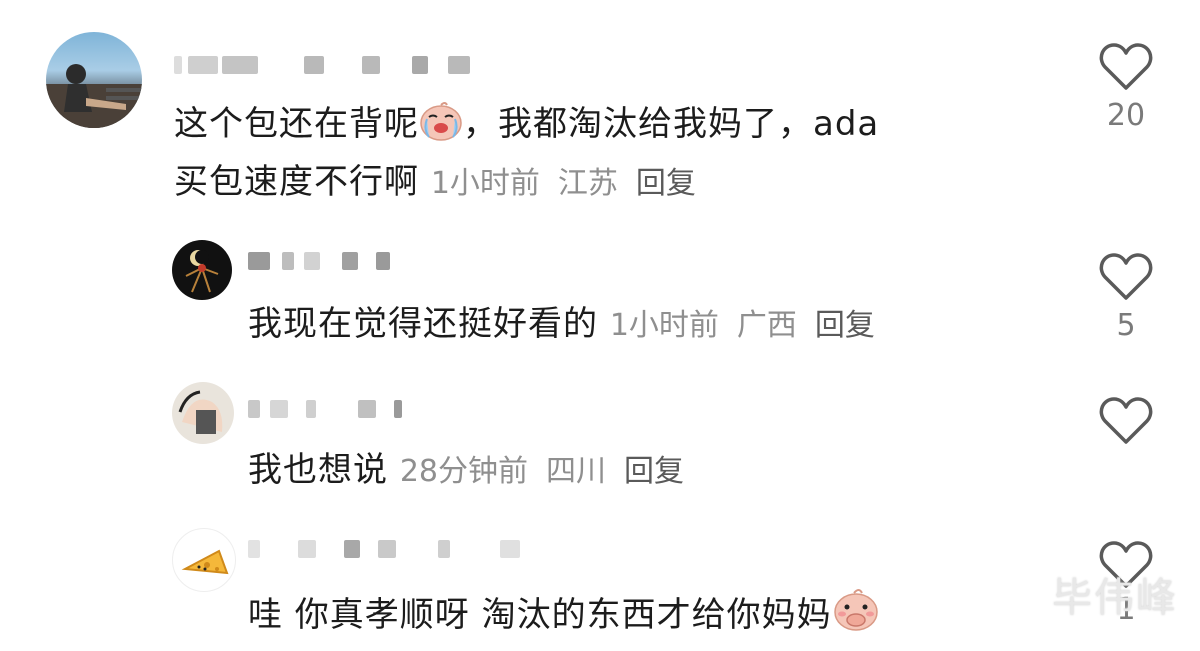 Image resolution: width=1200 pixels, height=651 pixels. Describe the element at coordinates (587, 183) in the screenshot. I see `comment-location: 江苏` at that location.